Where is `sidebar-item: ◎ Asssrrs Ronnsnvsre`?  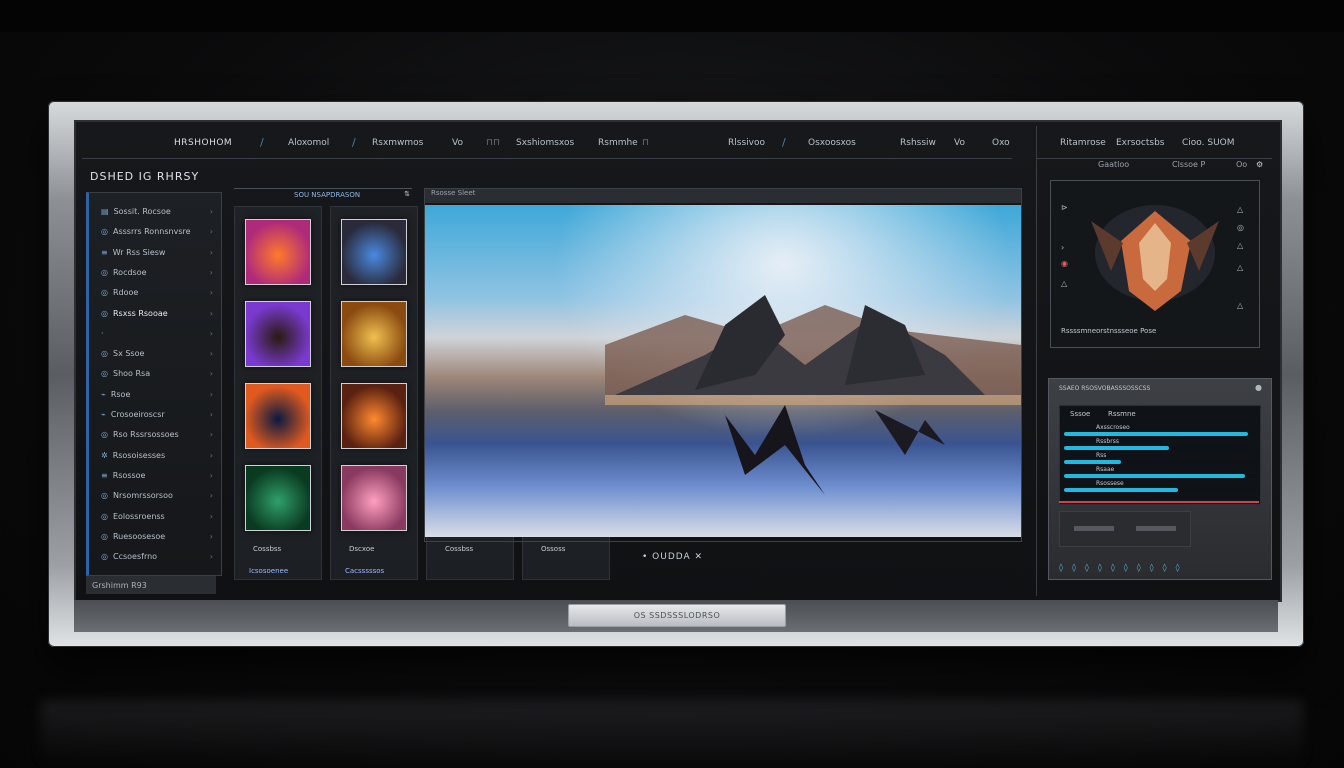
sidebar-item: ◎ Asssrrs Ronnsnvsre is located at coordinates (146, 231).